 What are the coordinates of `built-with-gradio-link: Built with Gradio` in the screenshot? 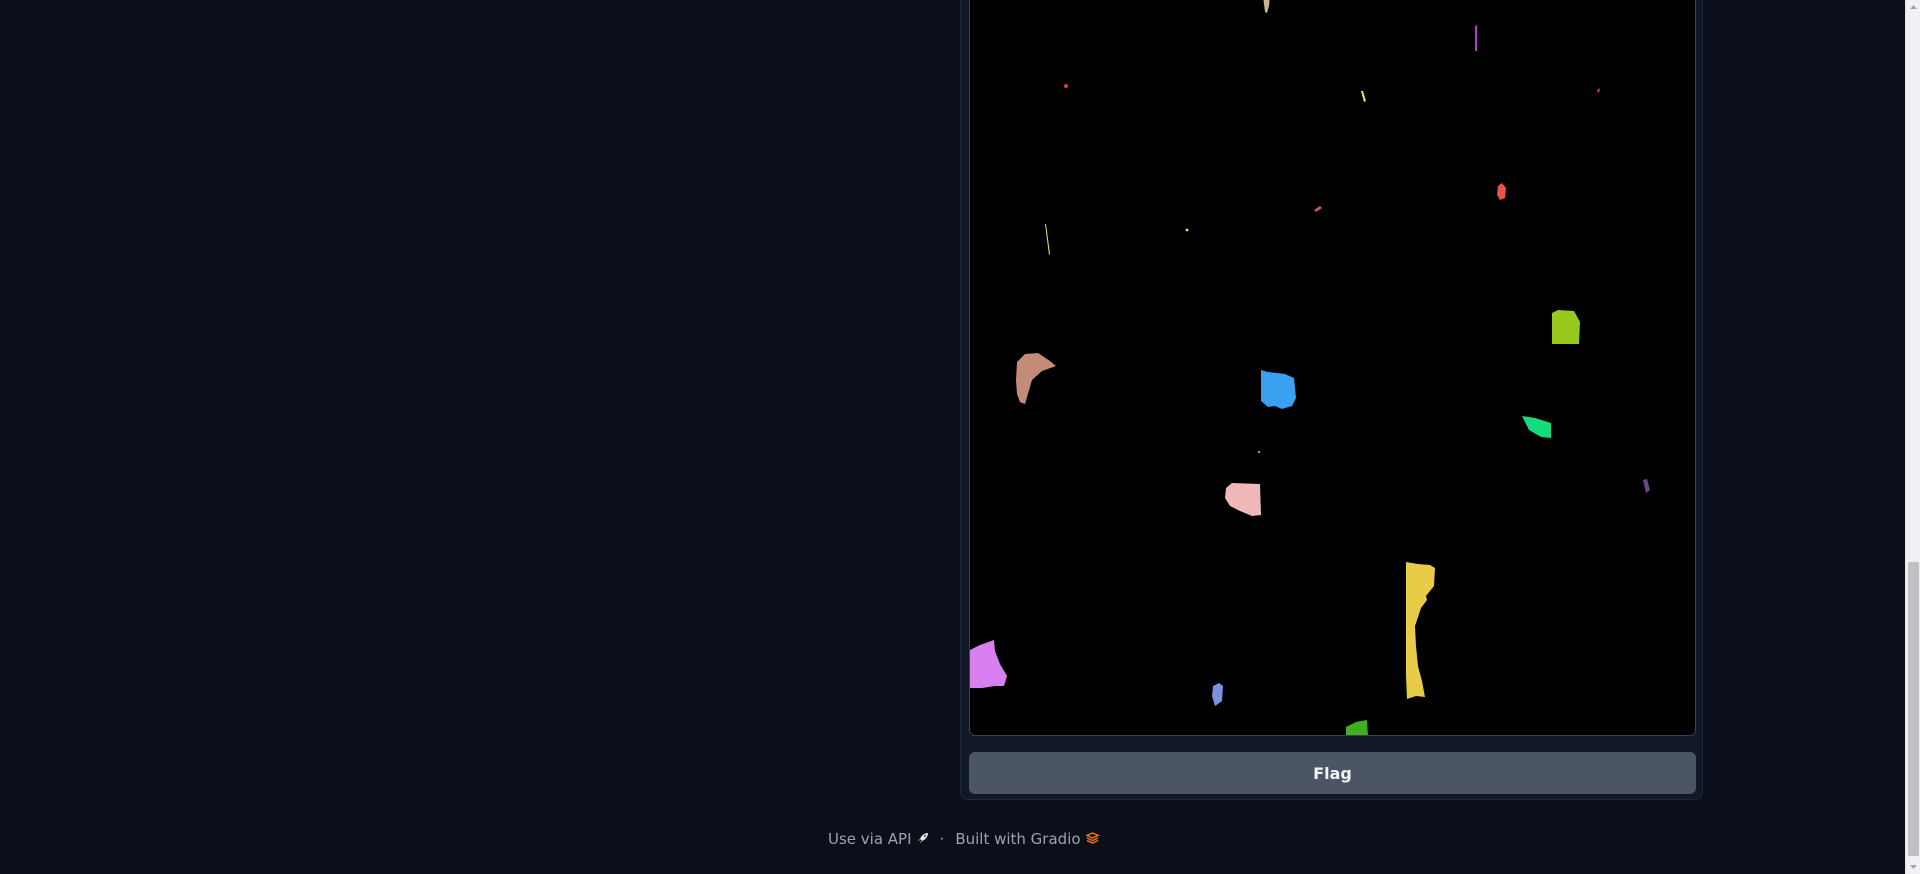 It's located at (1027, 839).